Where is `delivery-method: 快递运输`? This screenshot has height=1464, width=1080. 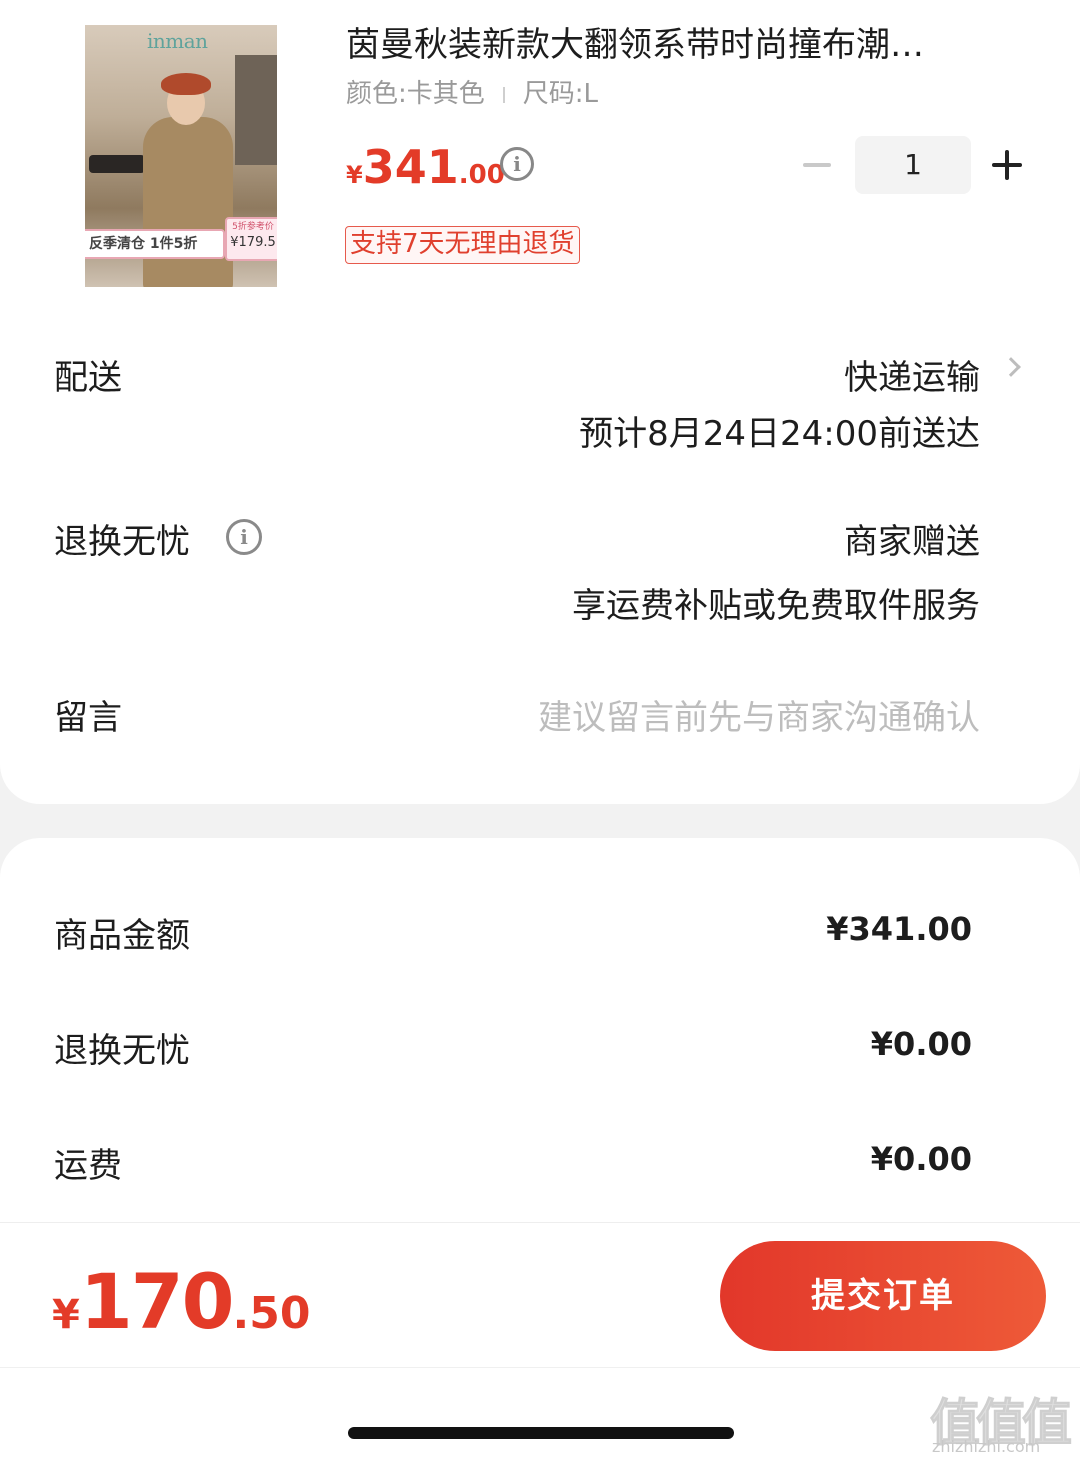
delivery-method: 快递运输 is located at coordinates (912, 374).